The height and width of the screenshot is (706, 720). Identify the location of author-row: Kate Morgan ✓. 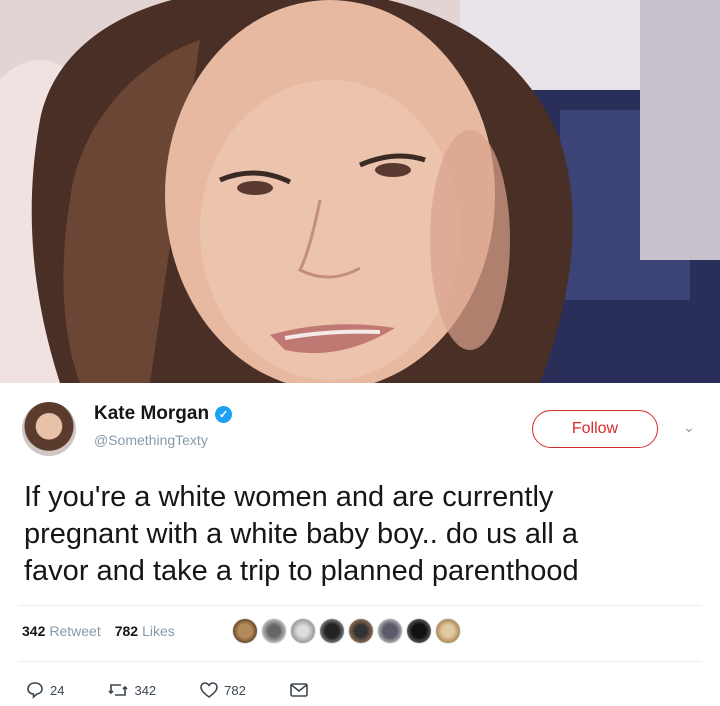
(163, 414).